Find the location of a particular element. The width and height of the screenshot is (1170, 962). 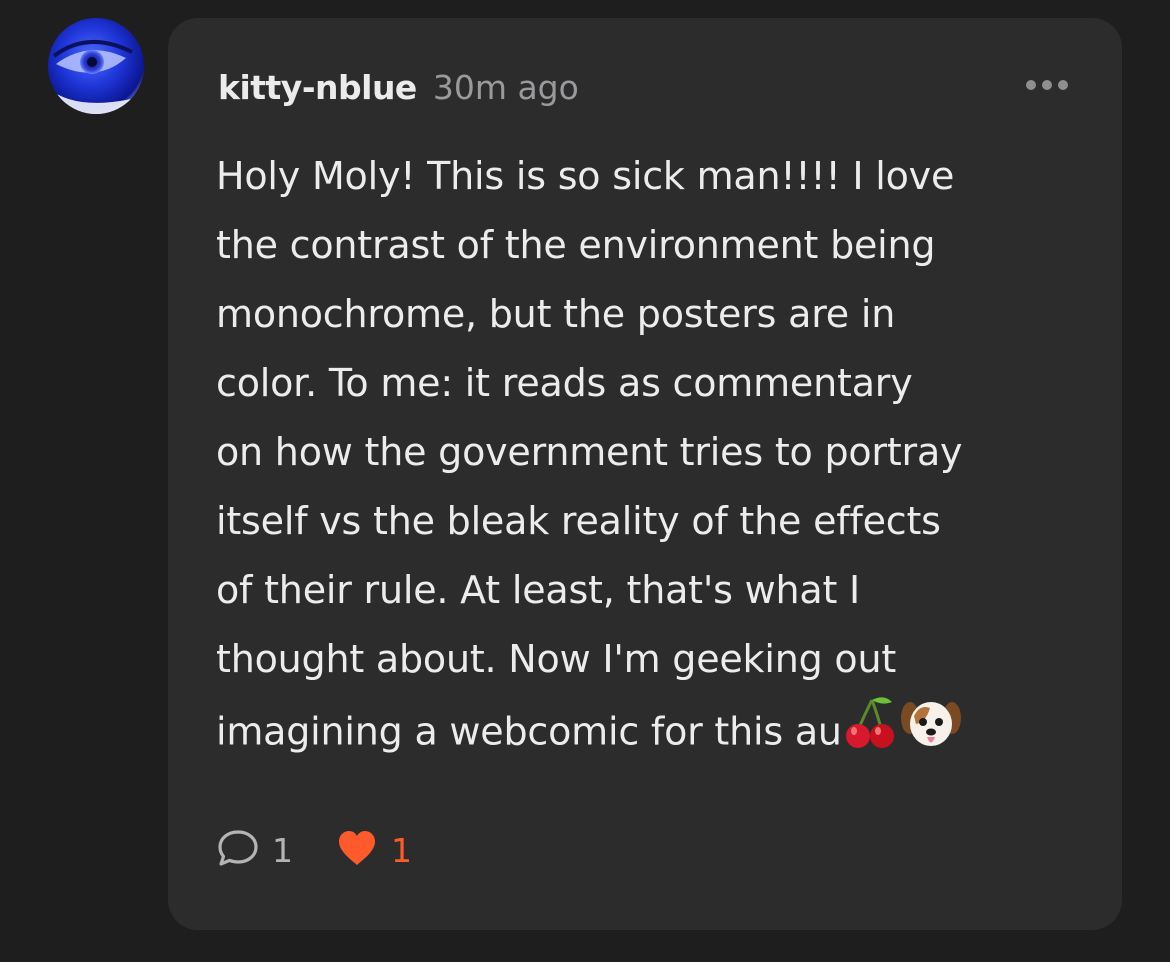

more-options-icon is located at coordinates (1047, 85).